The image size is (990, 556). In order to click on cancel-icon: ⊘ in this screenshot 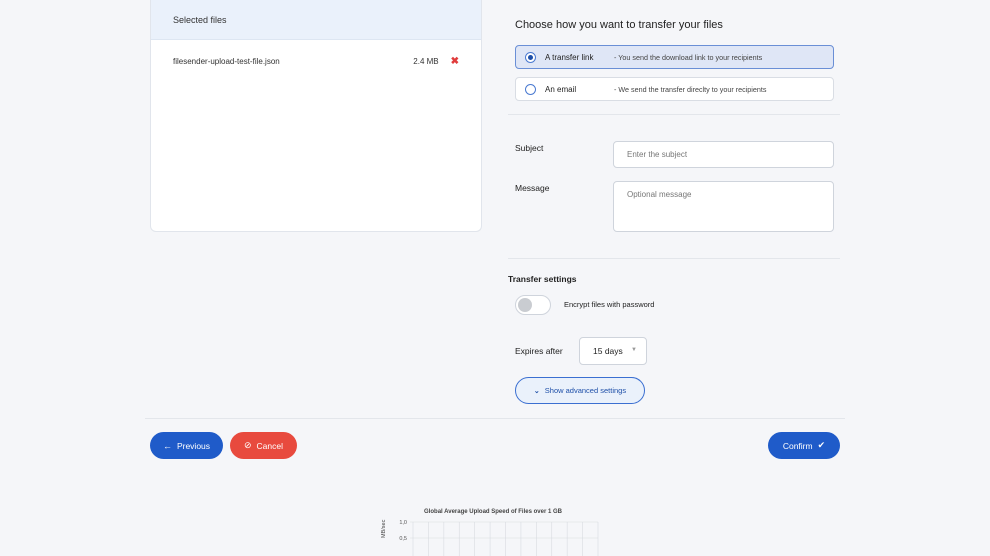, I will do `click(247, 445)`.